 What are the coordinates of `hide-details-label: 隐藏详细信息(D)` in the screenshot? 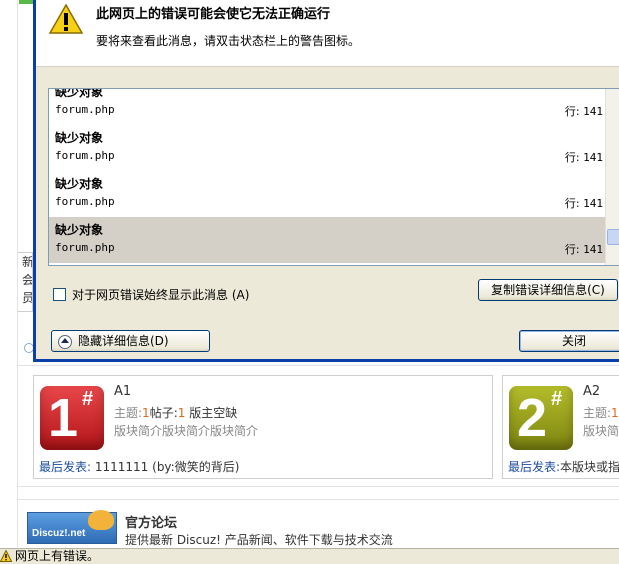 It's located at (123, 341).